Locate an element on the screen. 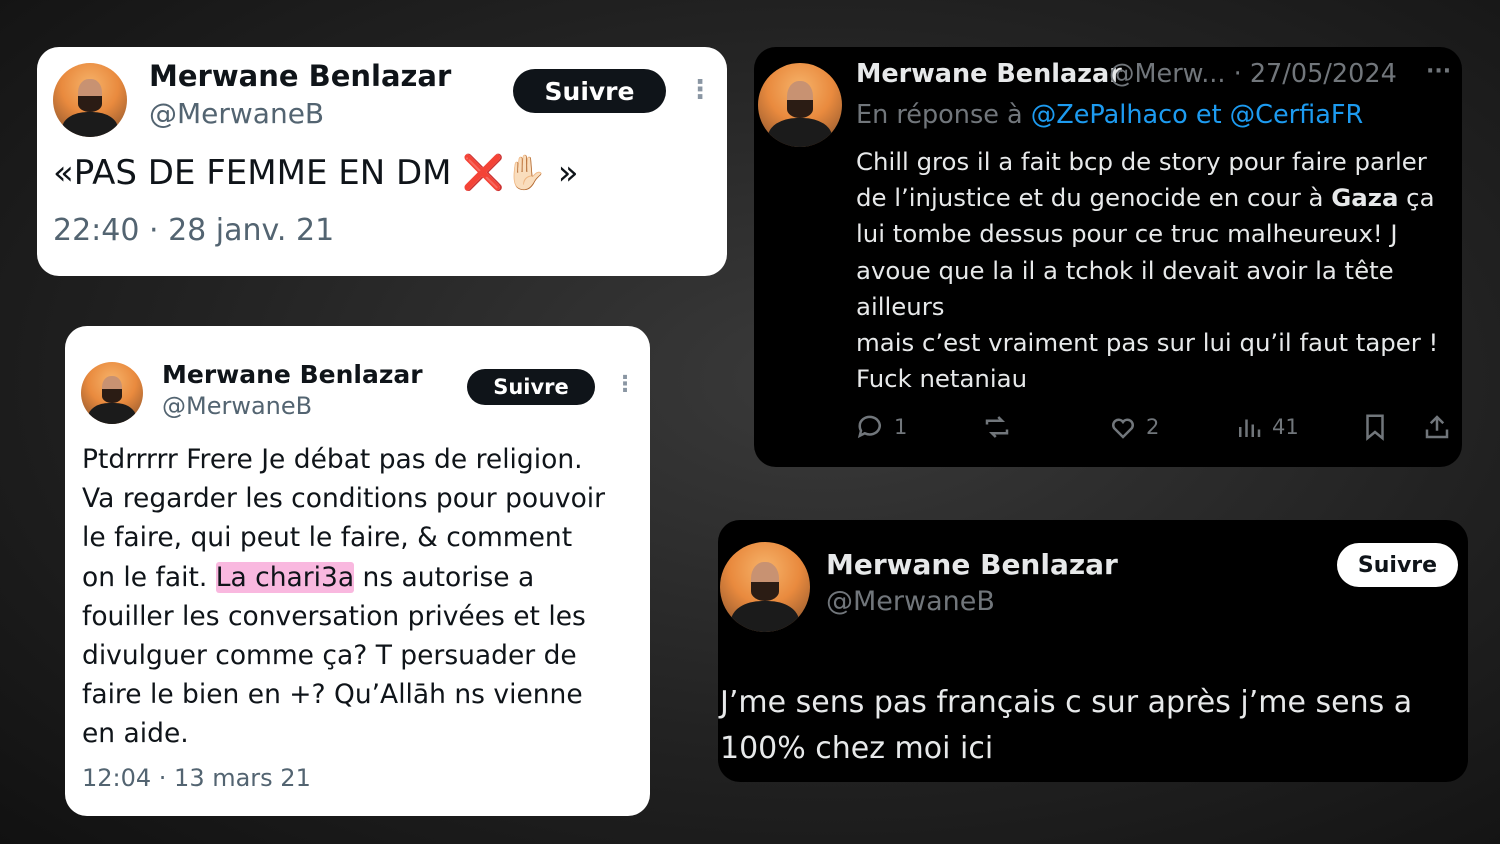 The image size is (1500, 844). like-icon is located at coordinates (1123, 428).